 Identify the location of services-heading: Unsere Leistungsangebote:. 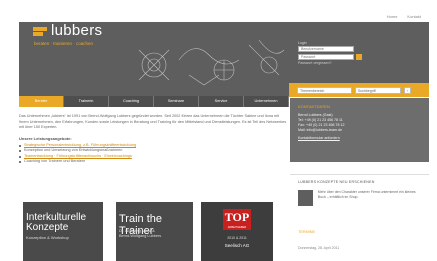
(45, 138).